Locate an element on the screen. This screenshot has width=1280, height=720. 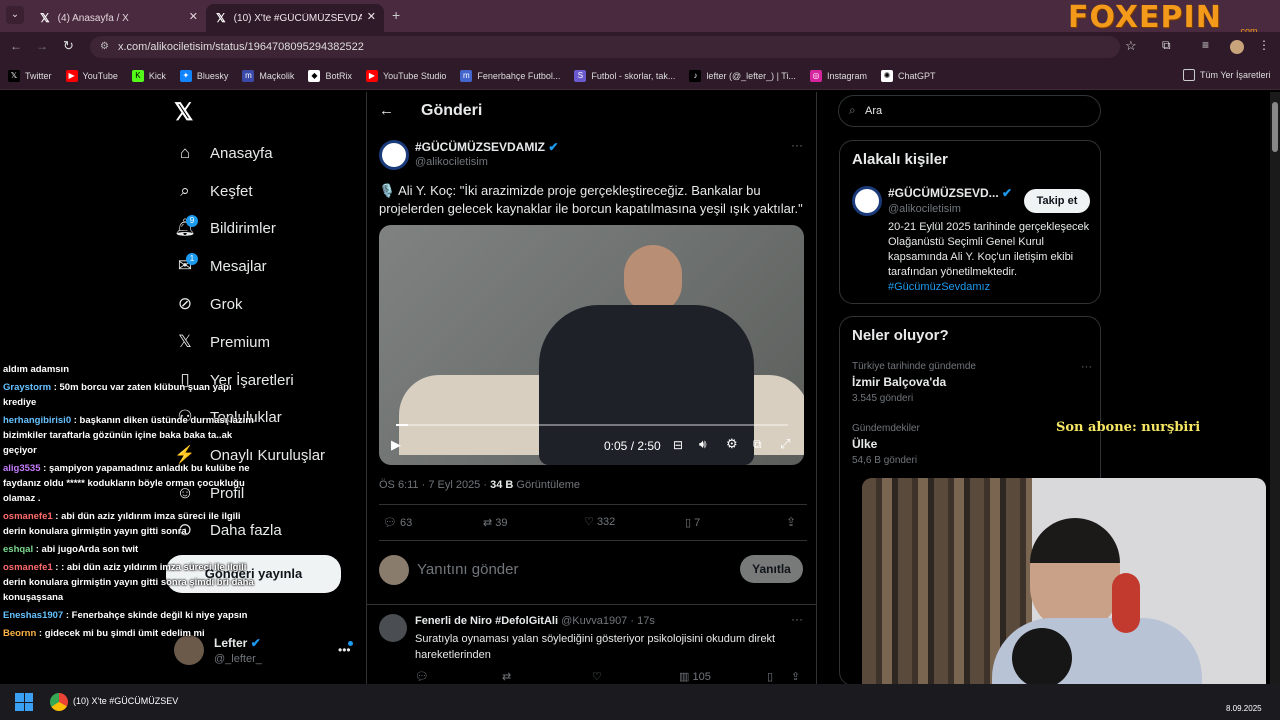
chat-username: Graystorm is located at coordinates (27, 387).